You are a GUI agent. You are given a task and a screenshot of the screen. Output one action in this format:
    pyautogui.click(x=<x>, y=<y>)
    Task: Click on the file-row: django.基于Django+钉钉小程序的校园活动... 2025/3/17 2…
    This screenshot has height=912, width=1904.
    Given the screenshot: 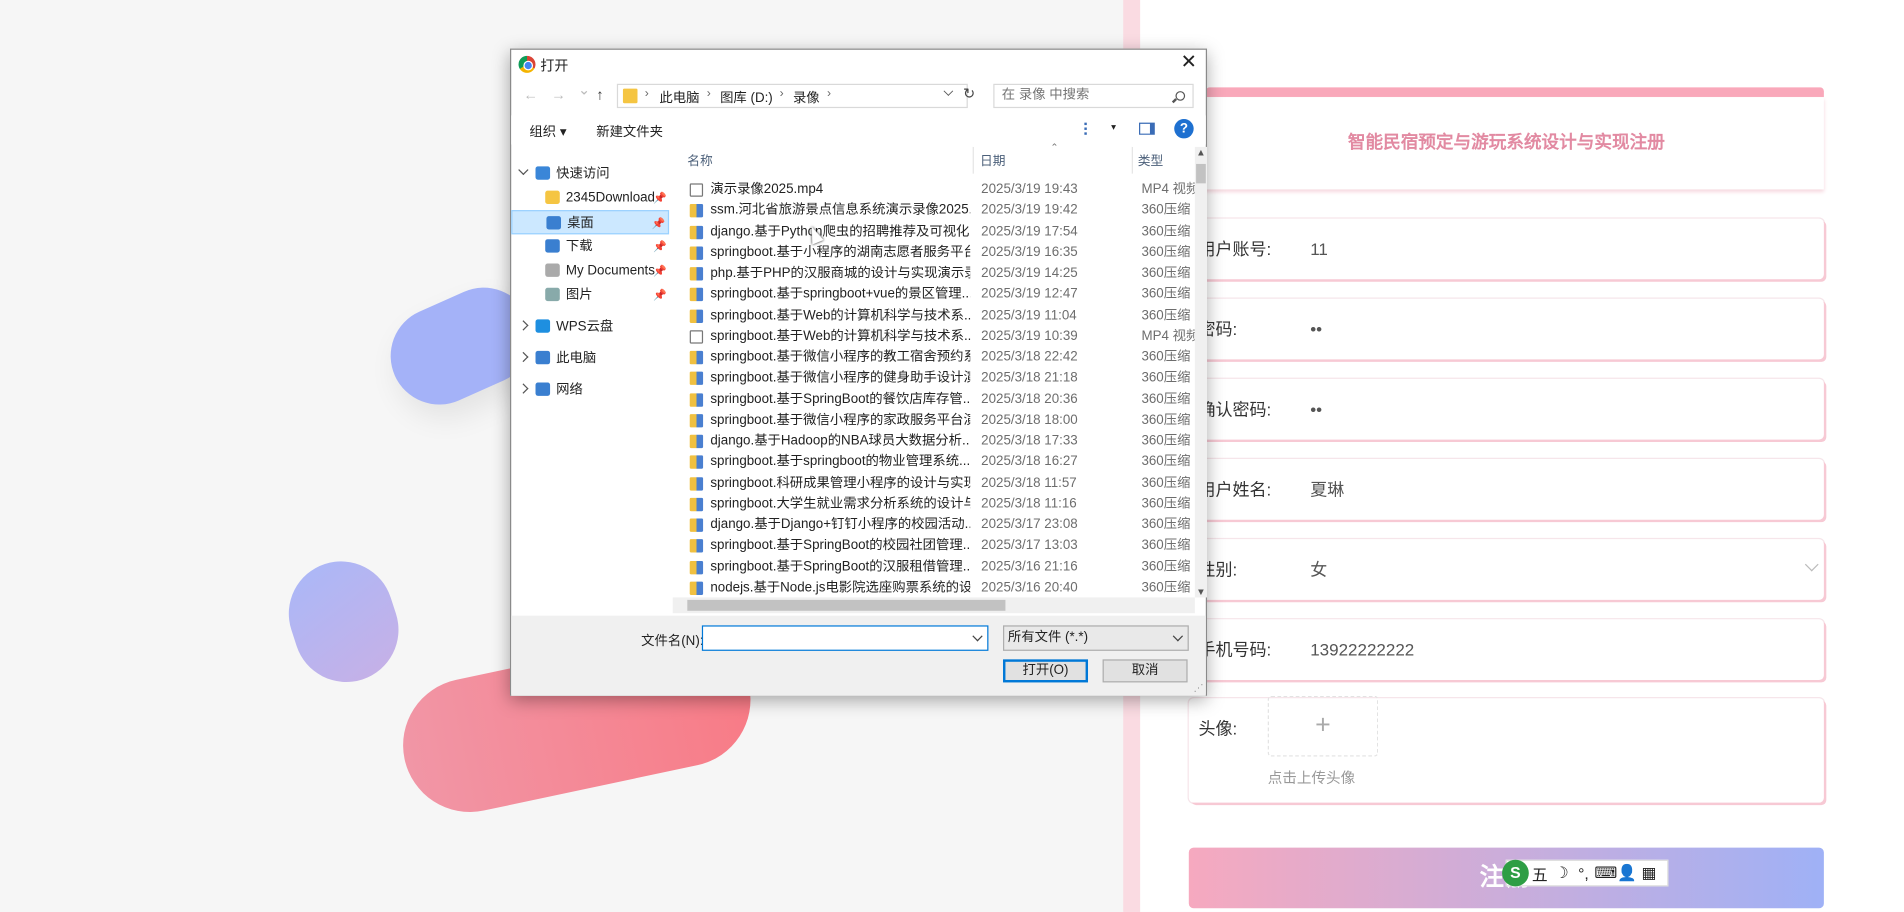 What is the action you would take?
    pyautogui.click(x=949, y=525)
    